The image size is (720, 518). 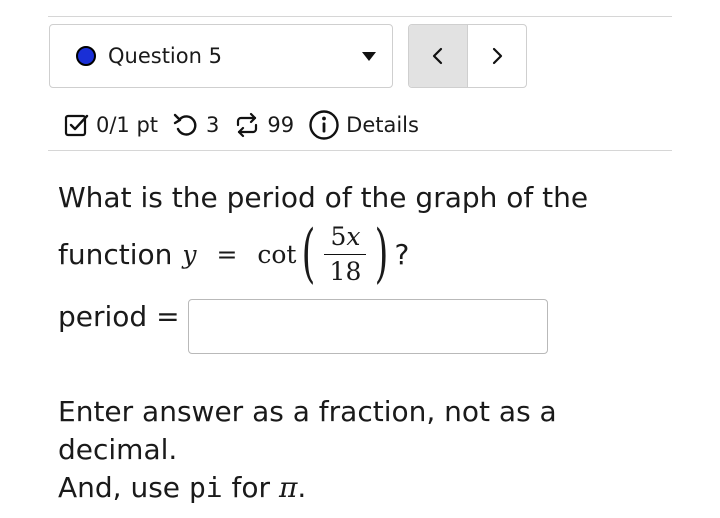 I want to click on math-fraction: 5x 18, so click(x=345, y=254).